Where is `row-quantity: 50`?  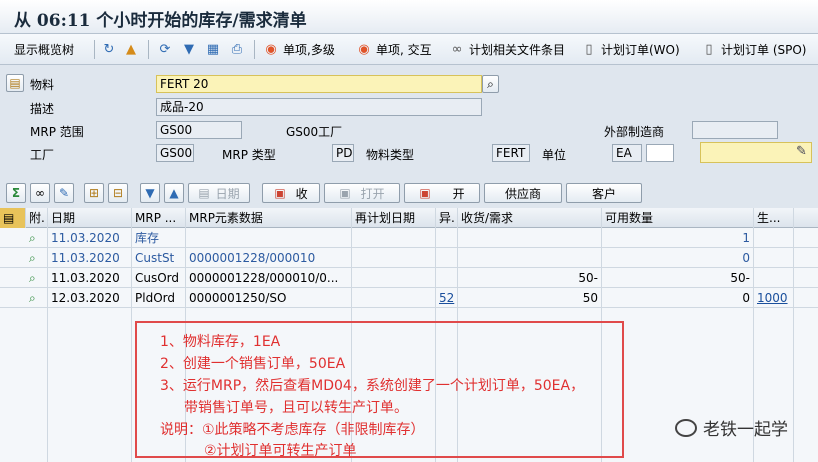 row-quantity: 50 is located at coordinates (530, 298).